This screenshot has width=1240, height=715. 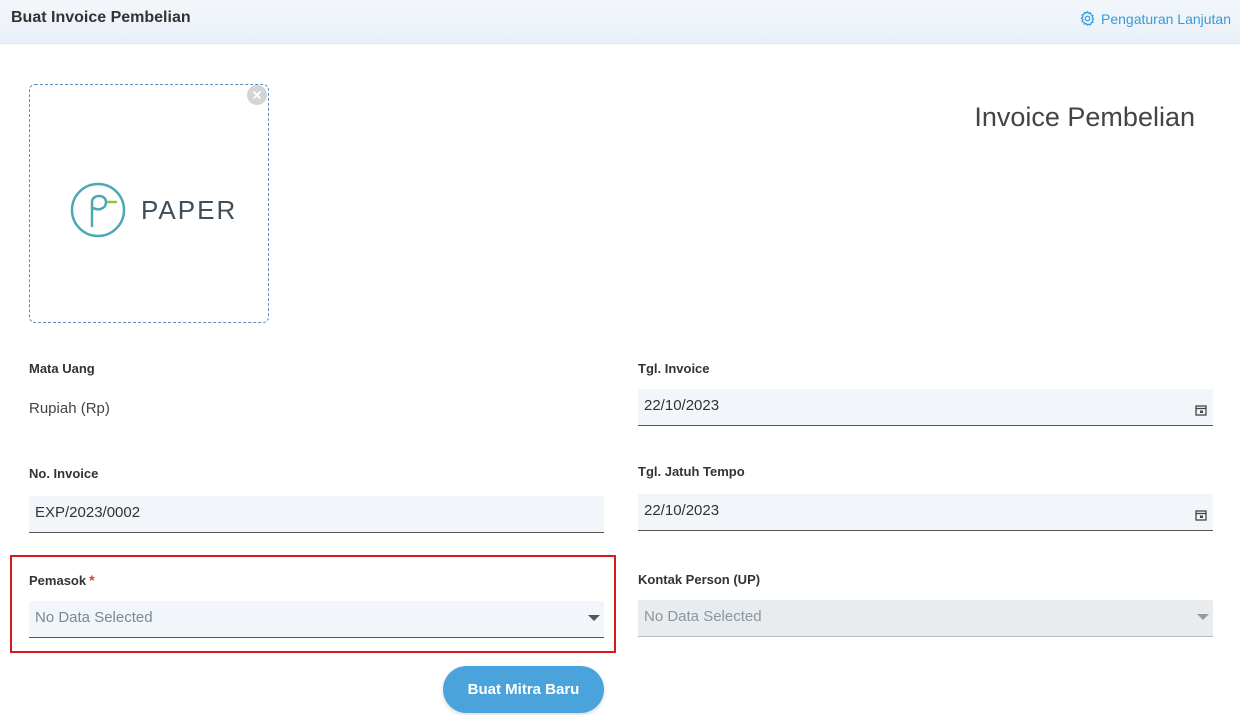 What do you see at coordinates (98, 210) in the screenshot?
I see `paper-logo-icon` at bounding box center [98, 210].